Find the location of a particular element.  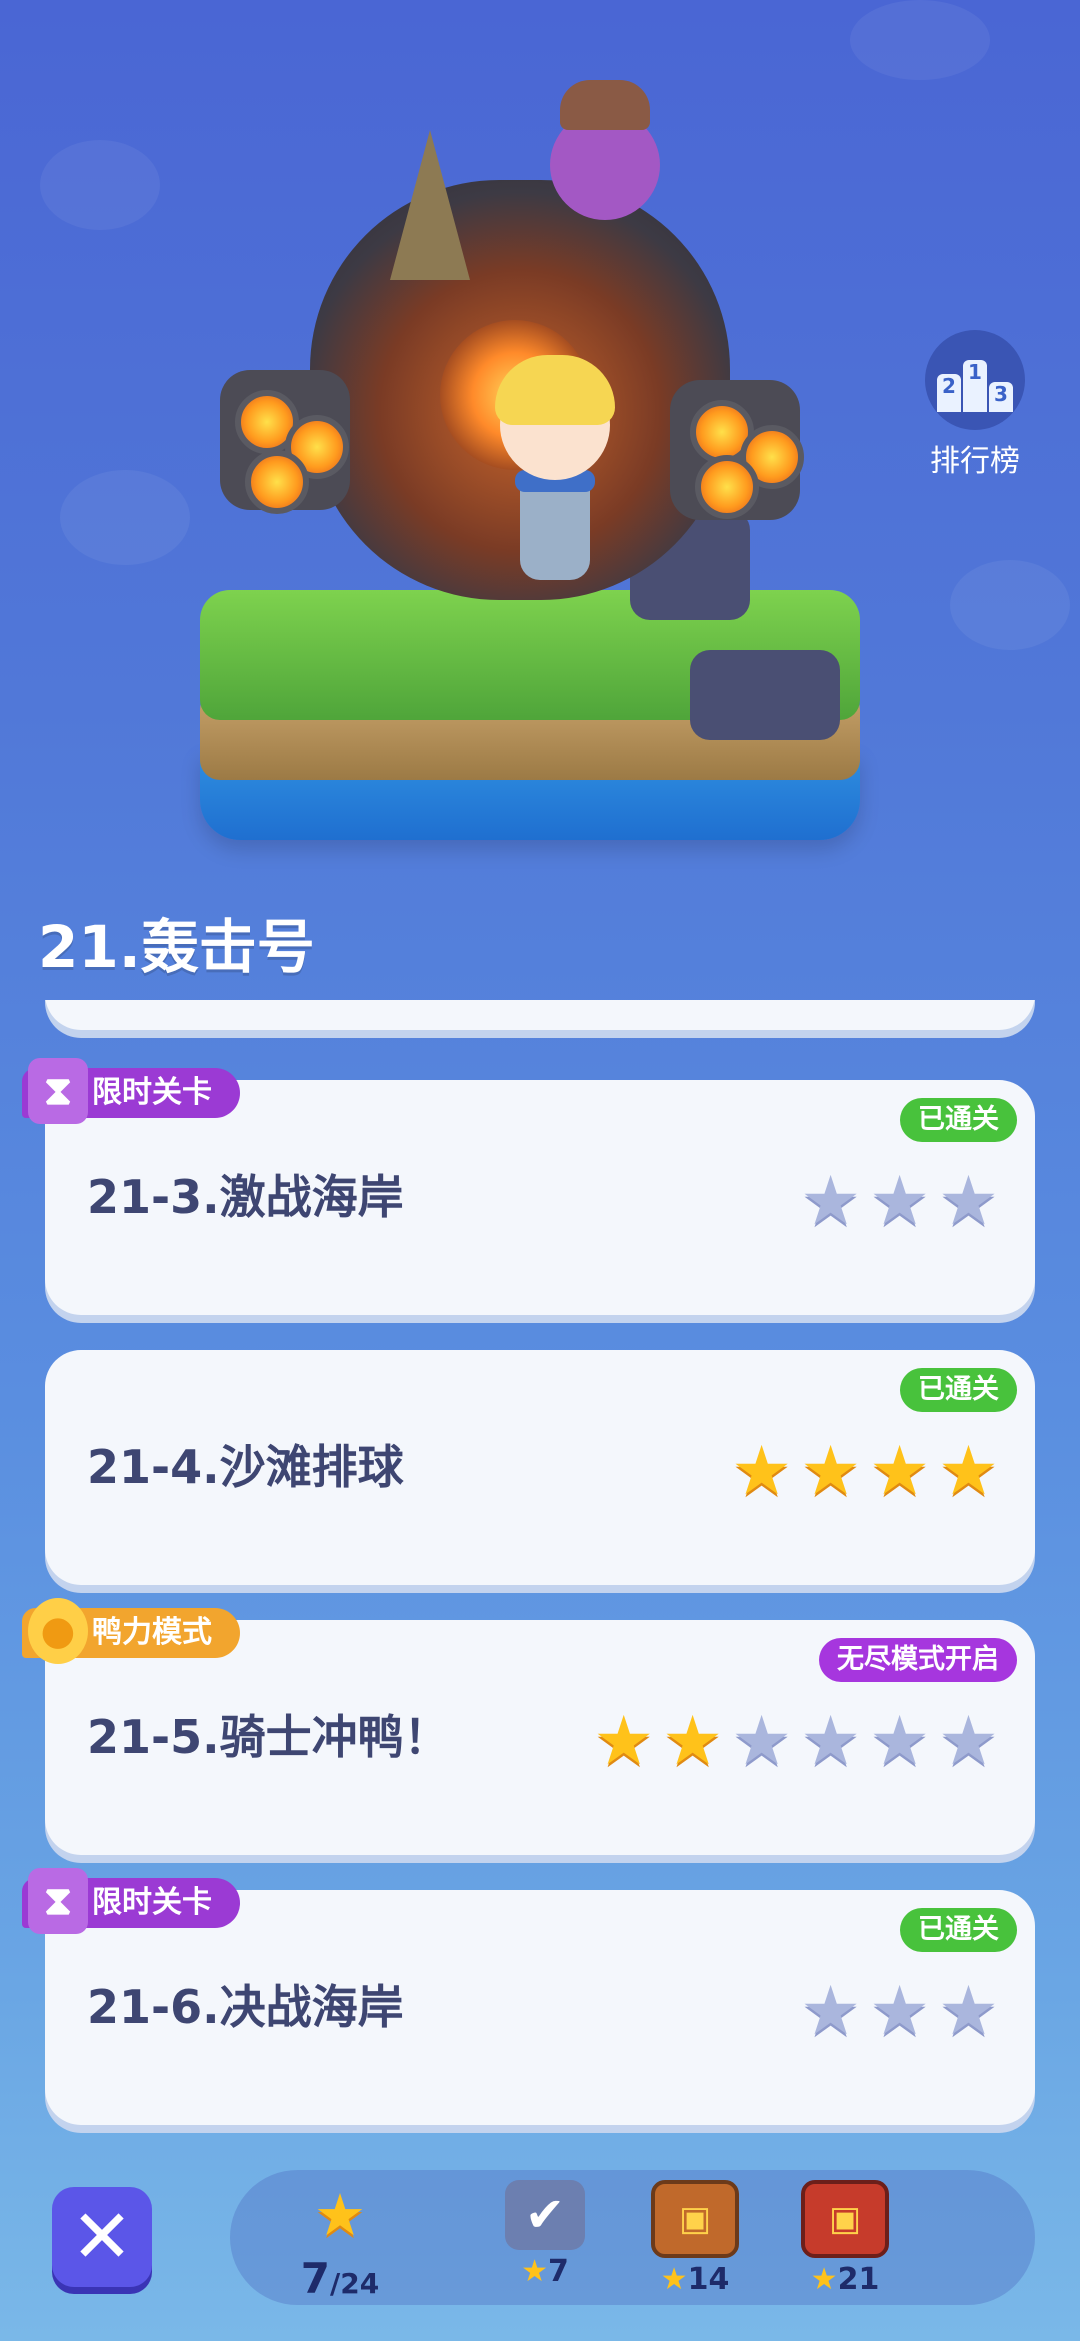

reward-threshold: ★21 is located at coordinates (845, 2279).